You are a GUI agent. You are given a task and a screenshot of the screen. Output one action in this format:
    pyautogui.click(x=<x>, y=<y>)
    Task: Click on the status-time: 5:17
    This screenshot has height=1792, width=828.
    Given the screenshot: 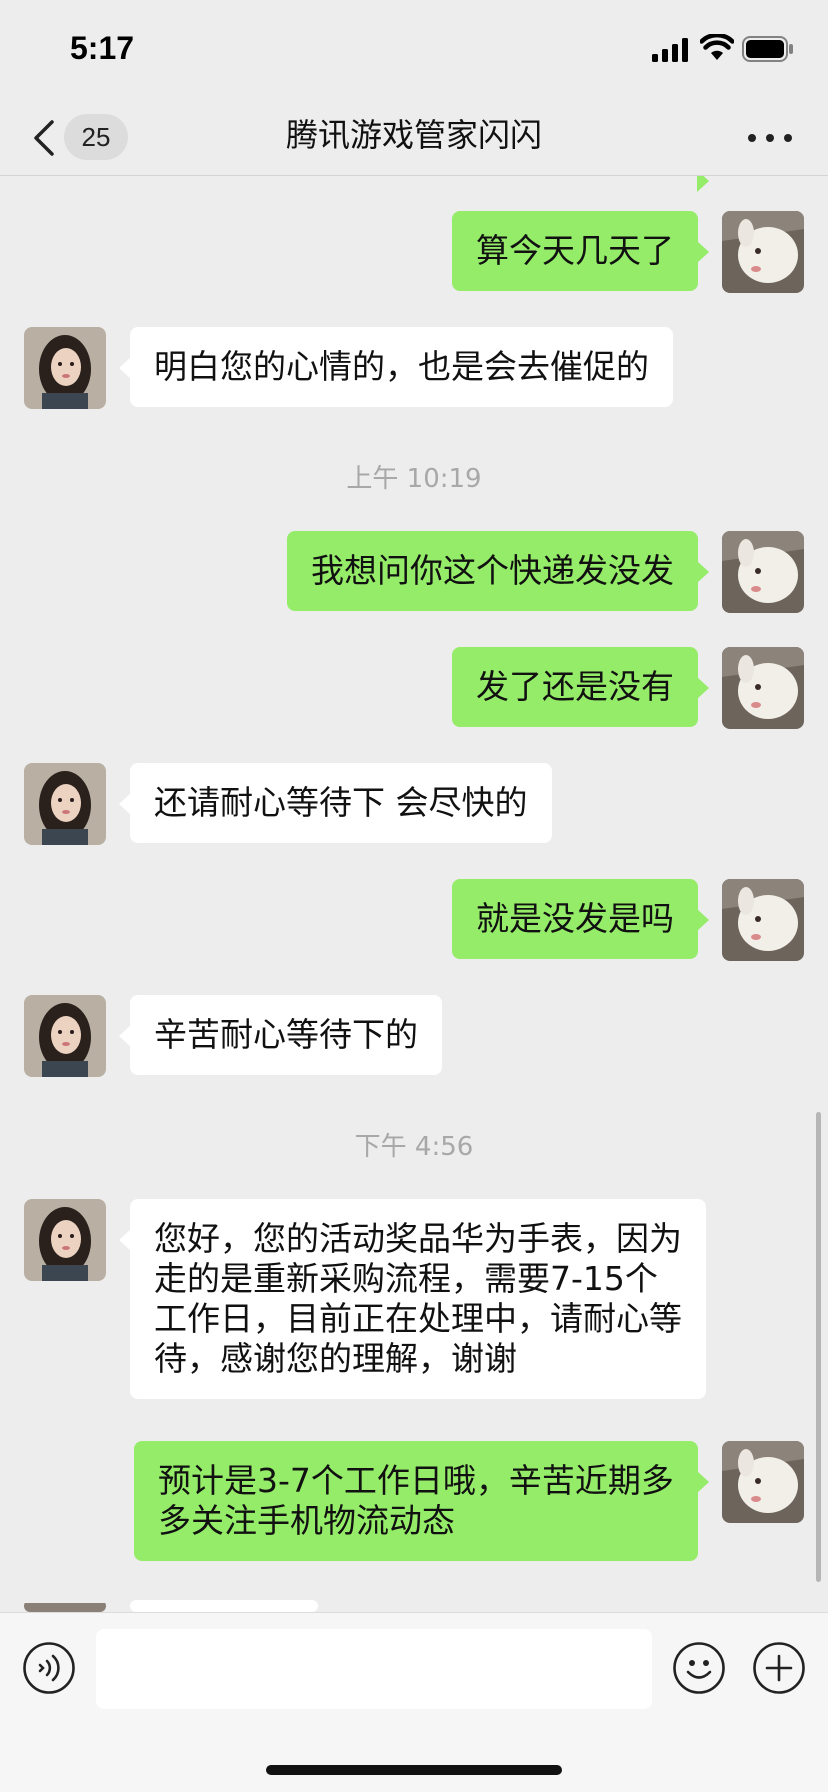 What is the action you would take?
    pyautogui.click(x=102, y=48)
    